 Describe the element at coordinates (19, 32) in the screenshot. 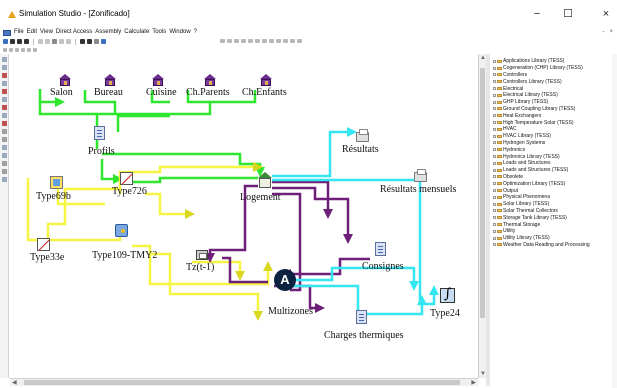

I see `menu-file: File` at that location.